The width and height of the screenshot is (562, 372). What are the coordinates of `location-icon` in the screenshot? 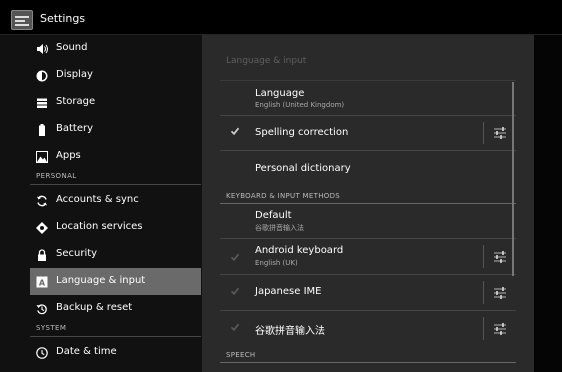 It's located at (42, 228).